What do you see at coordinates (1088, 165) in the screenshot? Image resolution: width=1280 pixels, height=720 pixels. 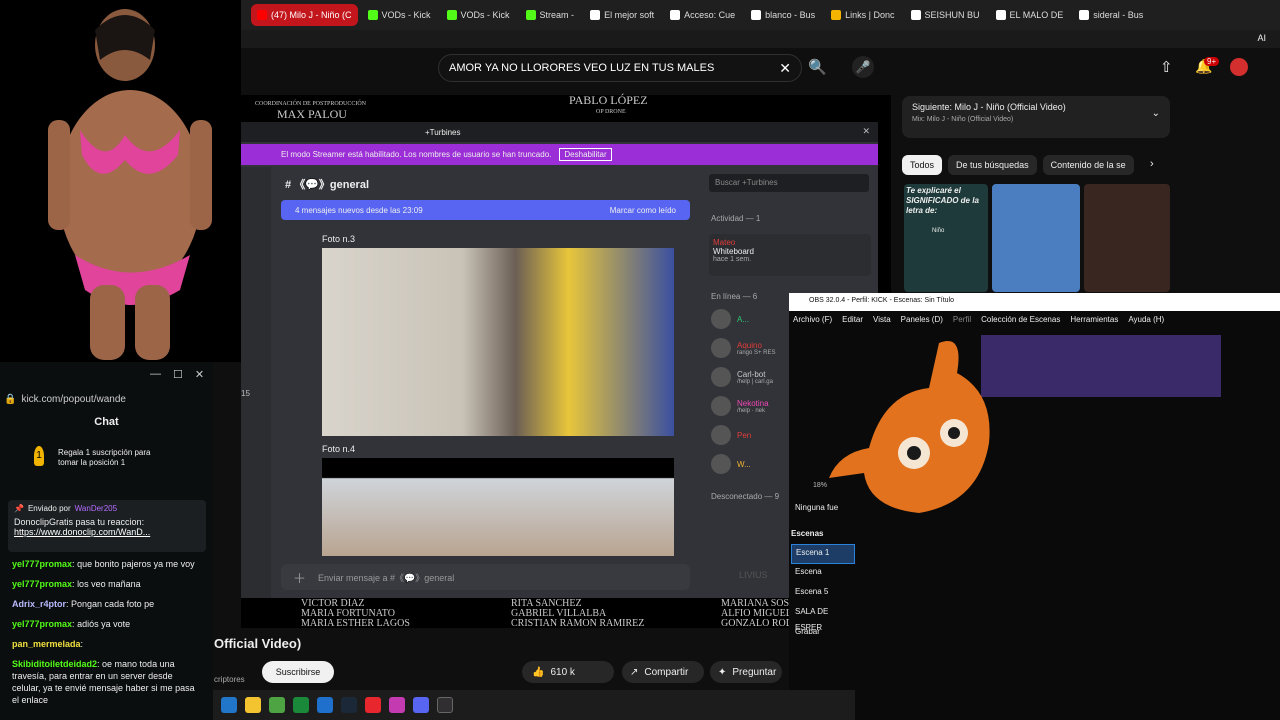 I see `filter-chip: Contenido de la se` at bounding box center [1088, 165].